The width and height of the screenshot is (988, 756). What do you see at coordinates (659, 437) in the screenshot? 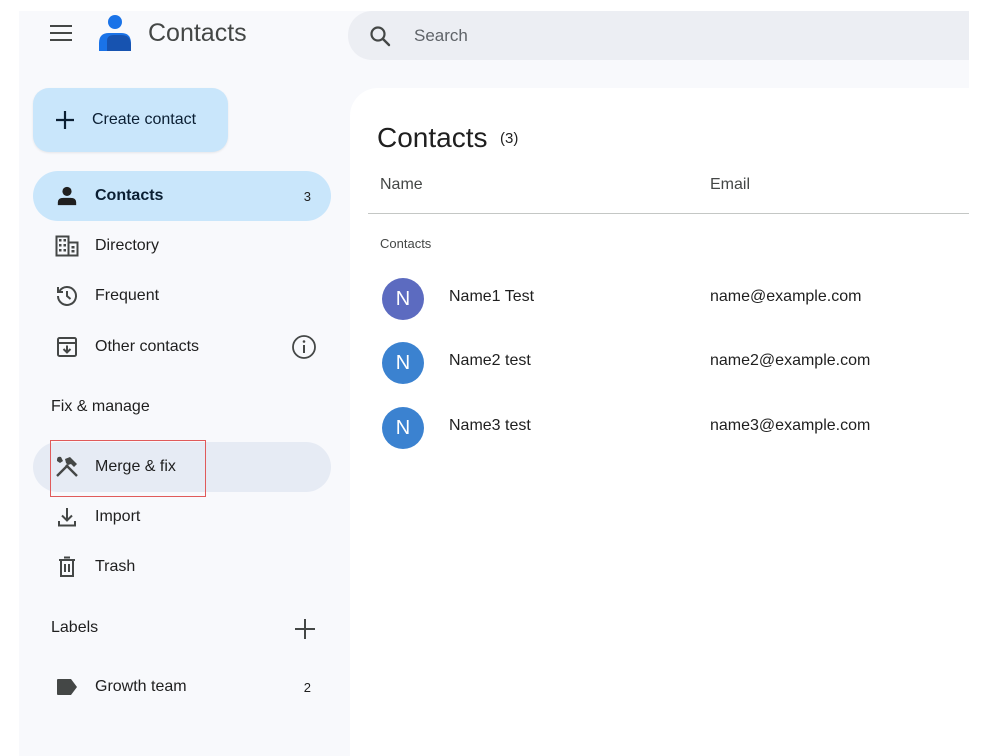
I see `table-row: N Name3 test name3@example.com` at bounding box center [659, 437].